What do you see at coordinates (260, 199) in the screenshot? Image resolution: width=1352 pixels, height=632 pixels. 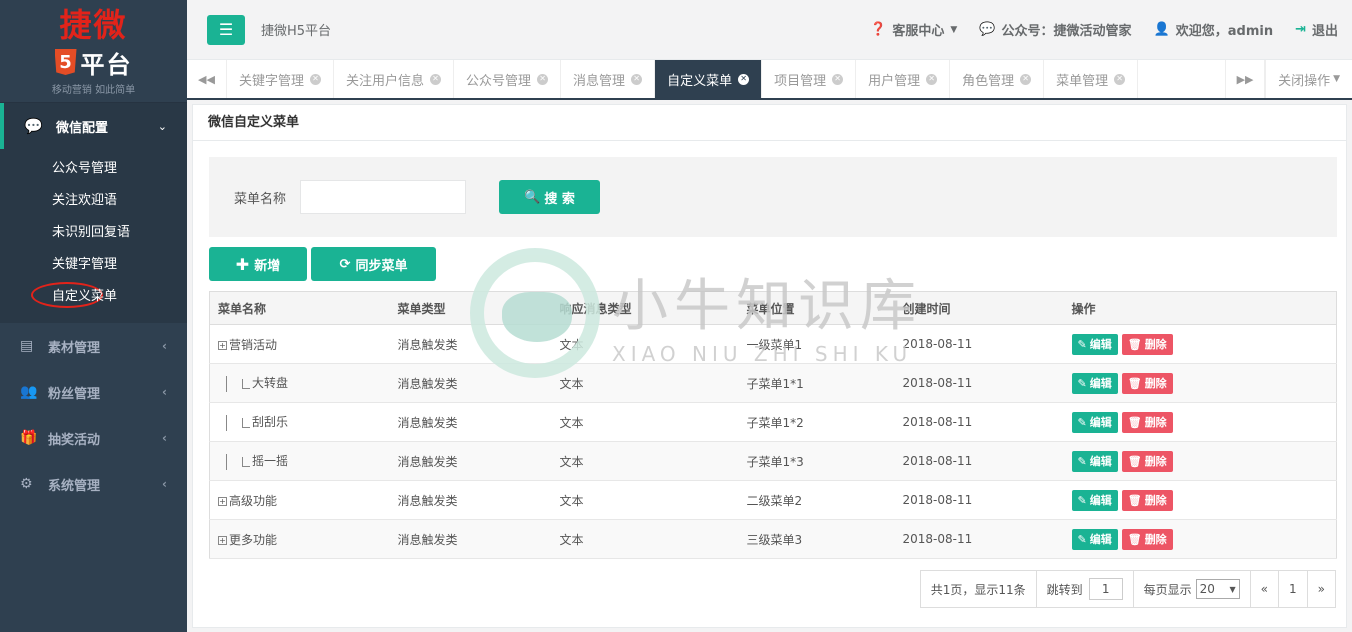 I see `search-label: 菜单名称` at bounding box center [260, 199].